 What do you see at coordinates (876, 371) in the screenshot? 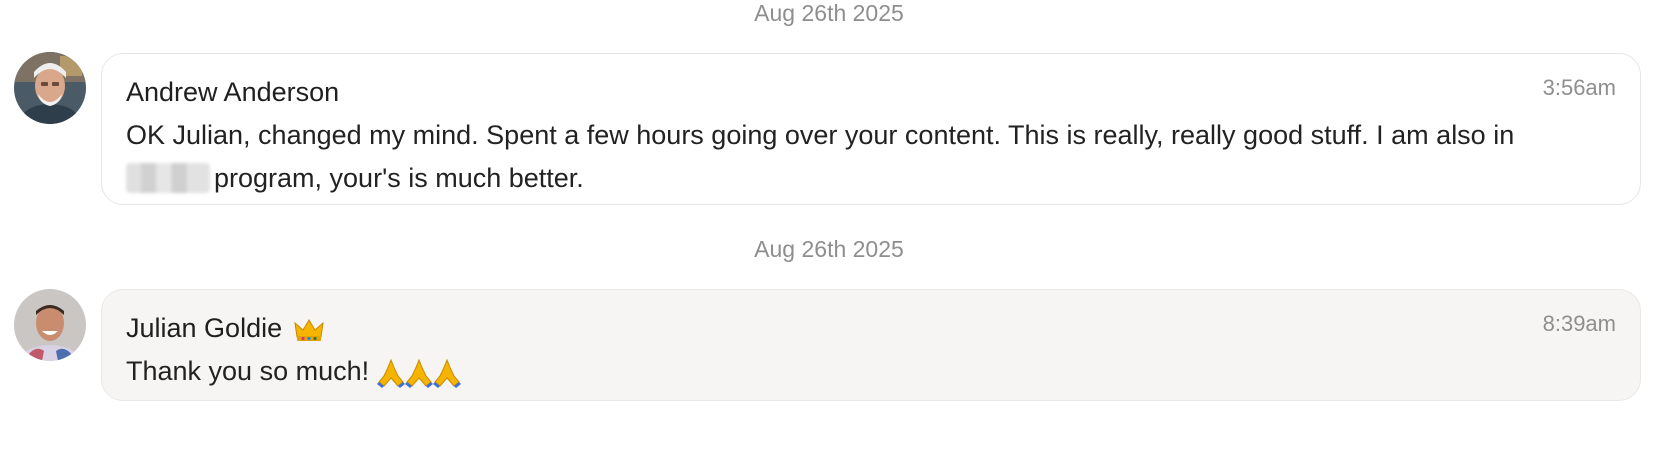
I see `message-text: Thank you so much!` at bounding box center [876, 371].